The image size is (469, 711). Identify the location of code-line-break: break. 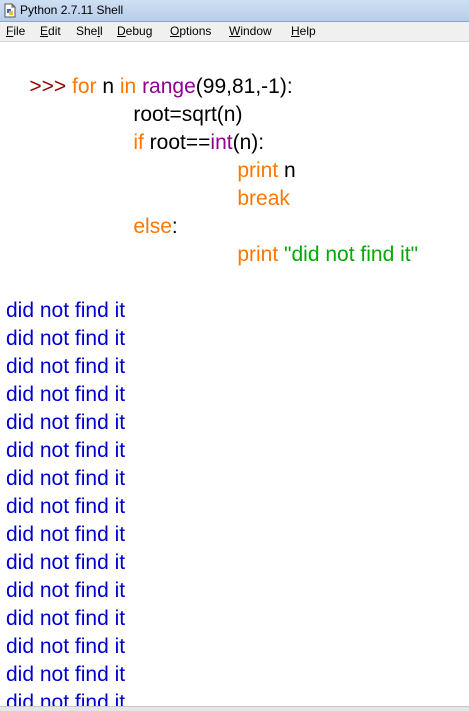
(263, 198).